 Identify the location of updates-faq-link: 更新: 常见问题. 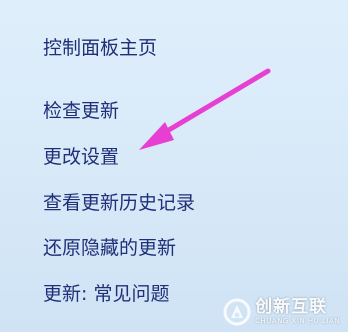
(106, 294).